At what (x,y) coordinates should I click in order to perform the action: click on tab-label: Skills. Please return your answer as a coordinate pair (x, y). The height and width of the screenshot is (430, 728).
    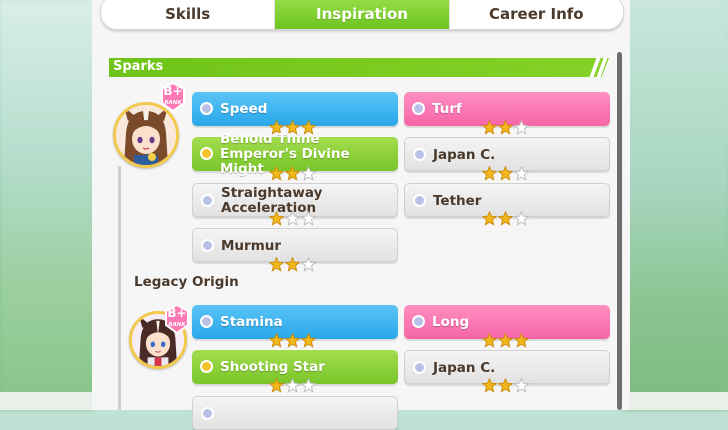
    Looking at the image, I should click on (188, 14).